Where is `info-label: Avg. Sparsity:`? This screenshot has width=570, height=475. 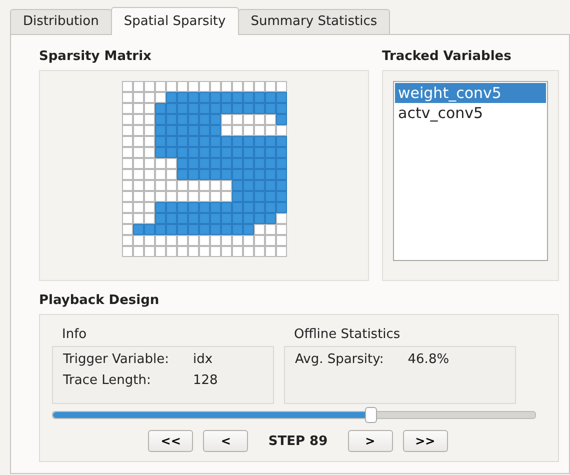
info-label: Avg. Sparsity: is located at coordinates (339, 359).